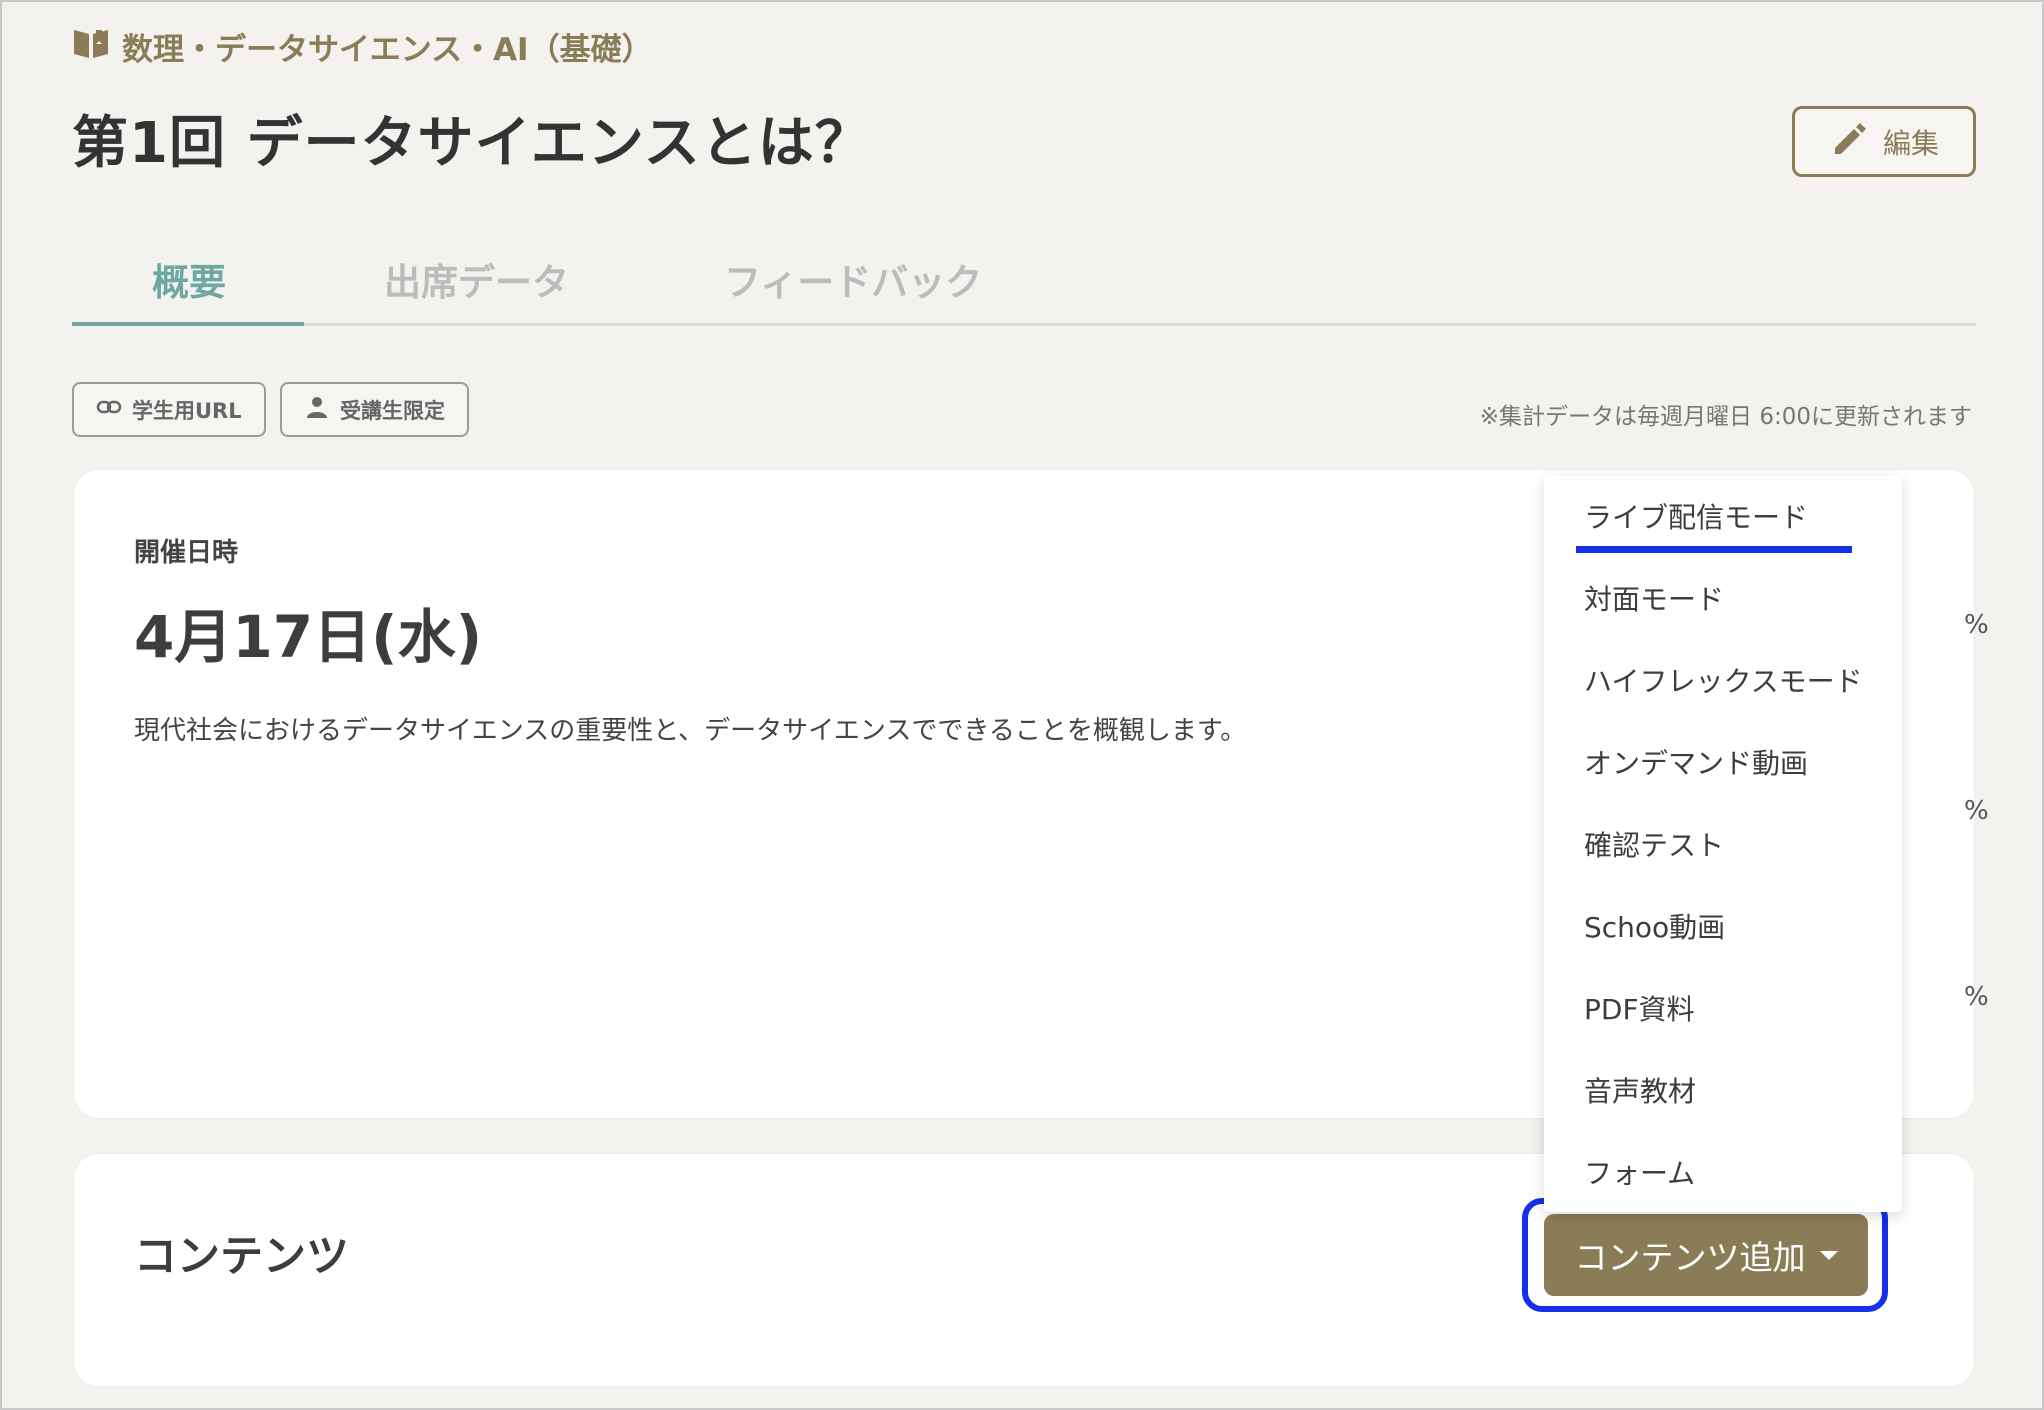 Image resolution: width=2044 pixels, height=1410 pixels. Describe the element at coordinates (1654, 926) in the screenshot. I see `menu-item-schoo-video: Schoo動画` at that location.